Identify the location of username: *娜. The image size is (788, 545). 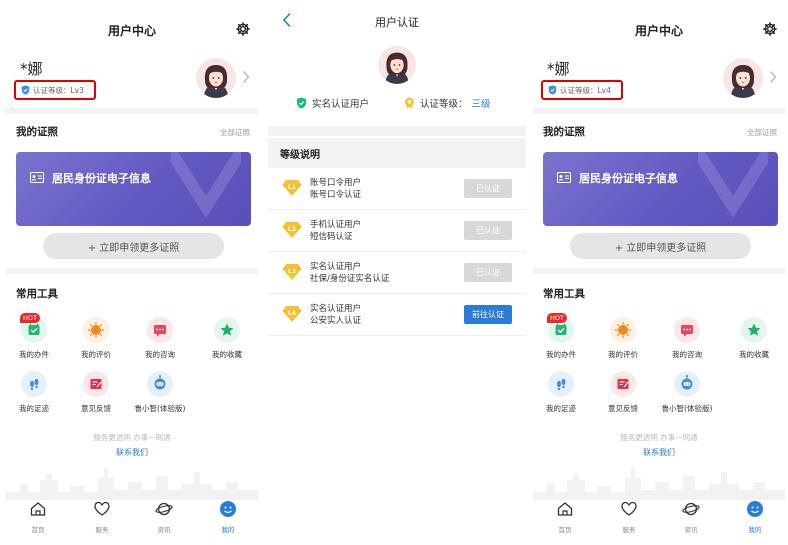
(31, 69).